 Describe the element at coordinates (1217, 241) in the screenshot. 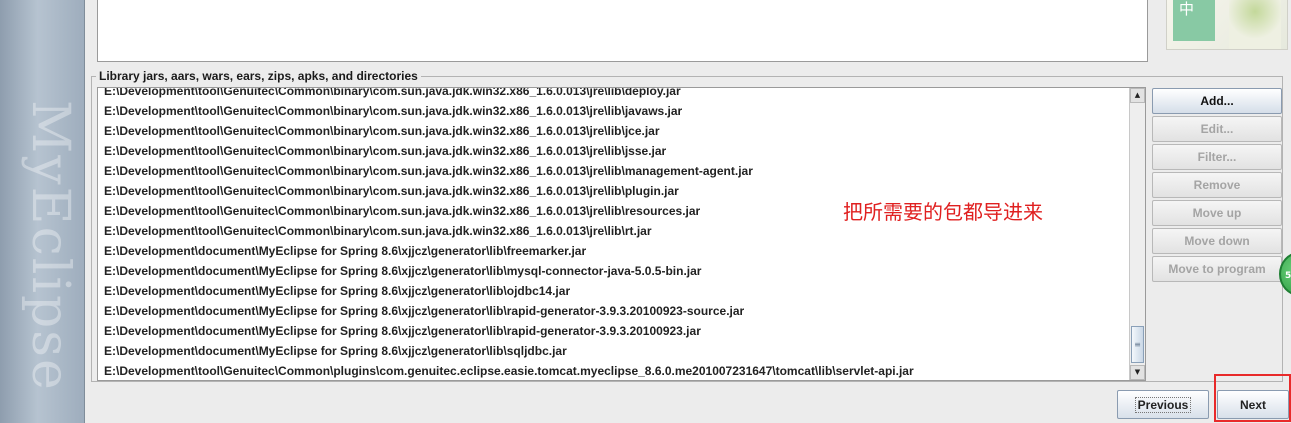

I see `move-down-button: Move down` at that location.